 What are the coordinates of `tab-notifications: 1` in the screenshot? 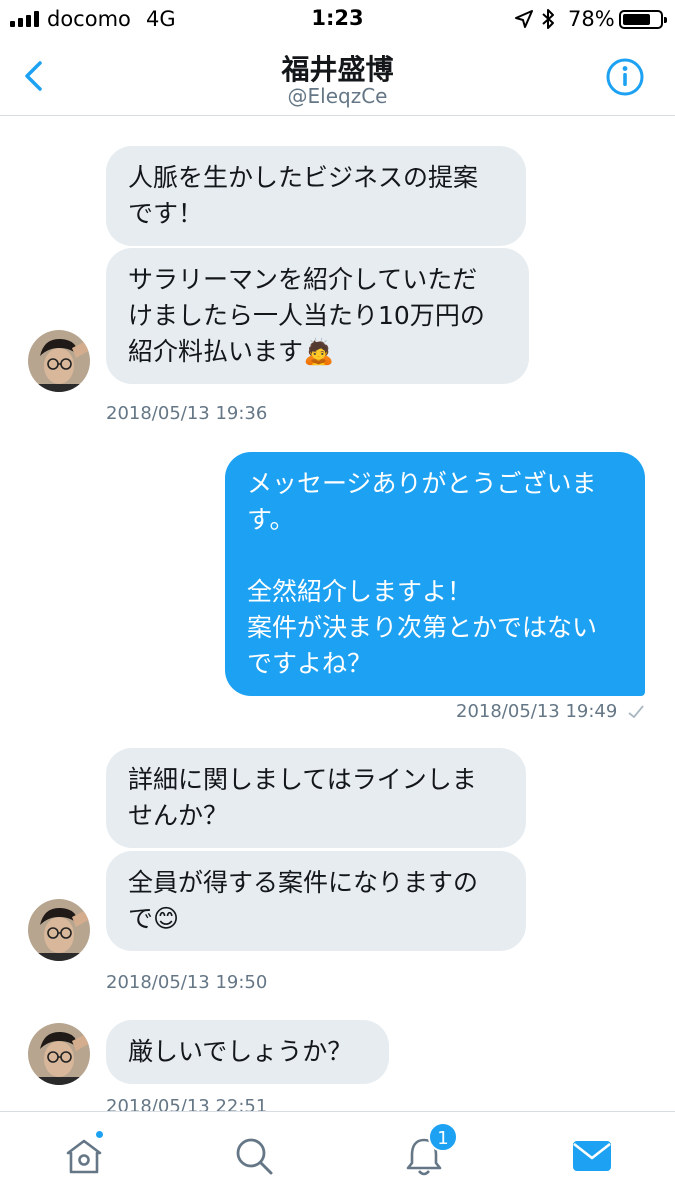 It's located at (425, 1156).